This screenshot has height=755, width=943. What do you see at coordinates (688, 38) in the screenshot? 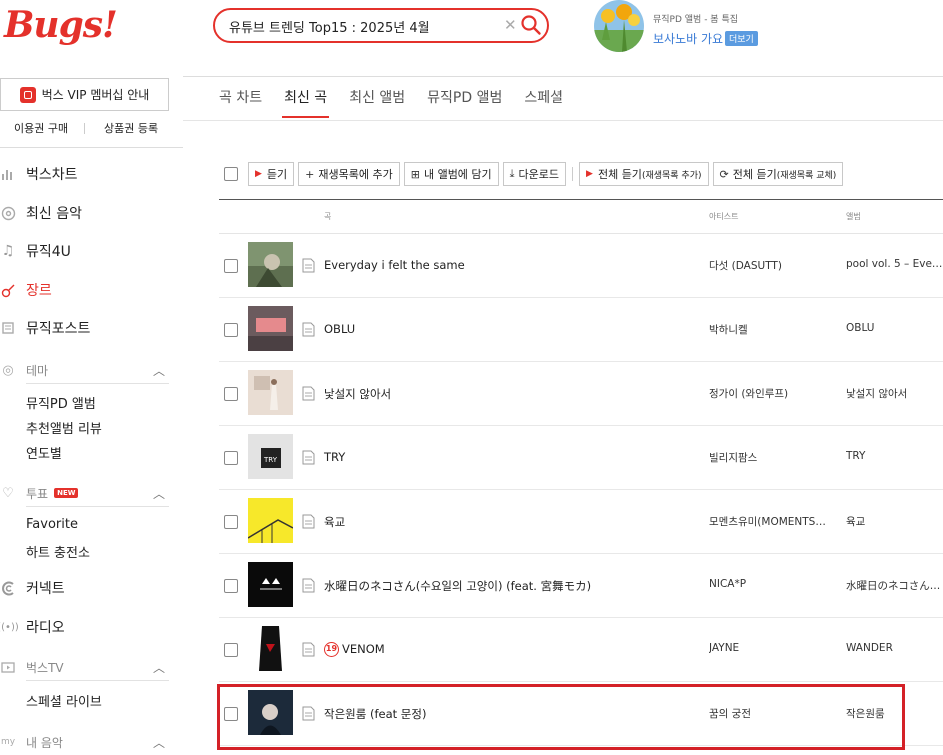
I see `promo-title: 보사노바 가요` at bounding box center [688, 38].